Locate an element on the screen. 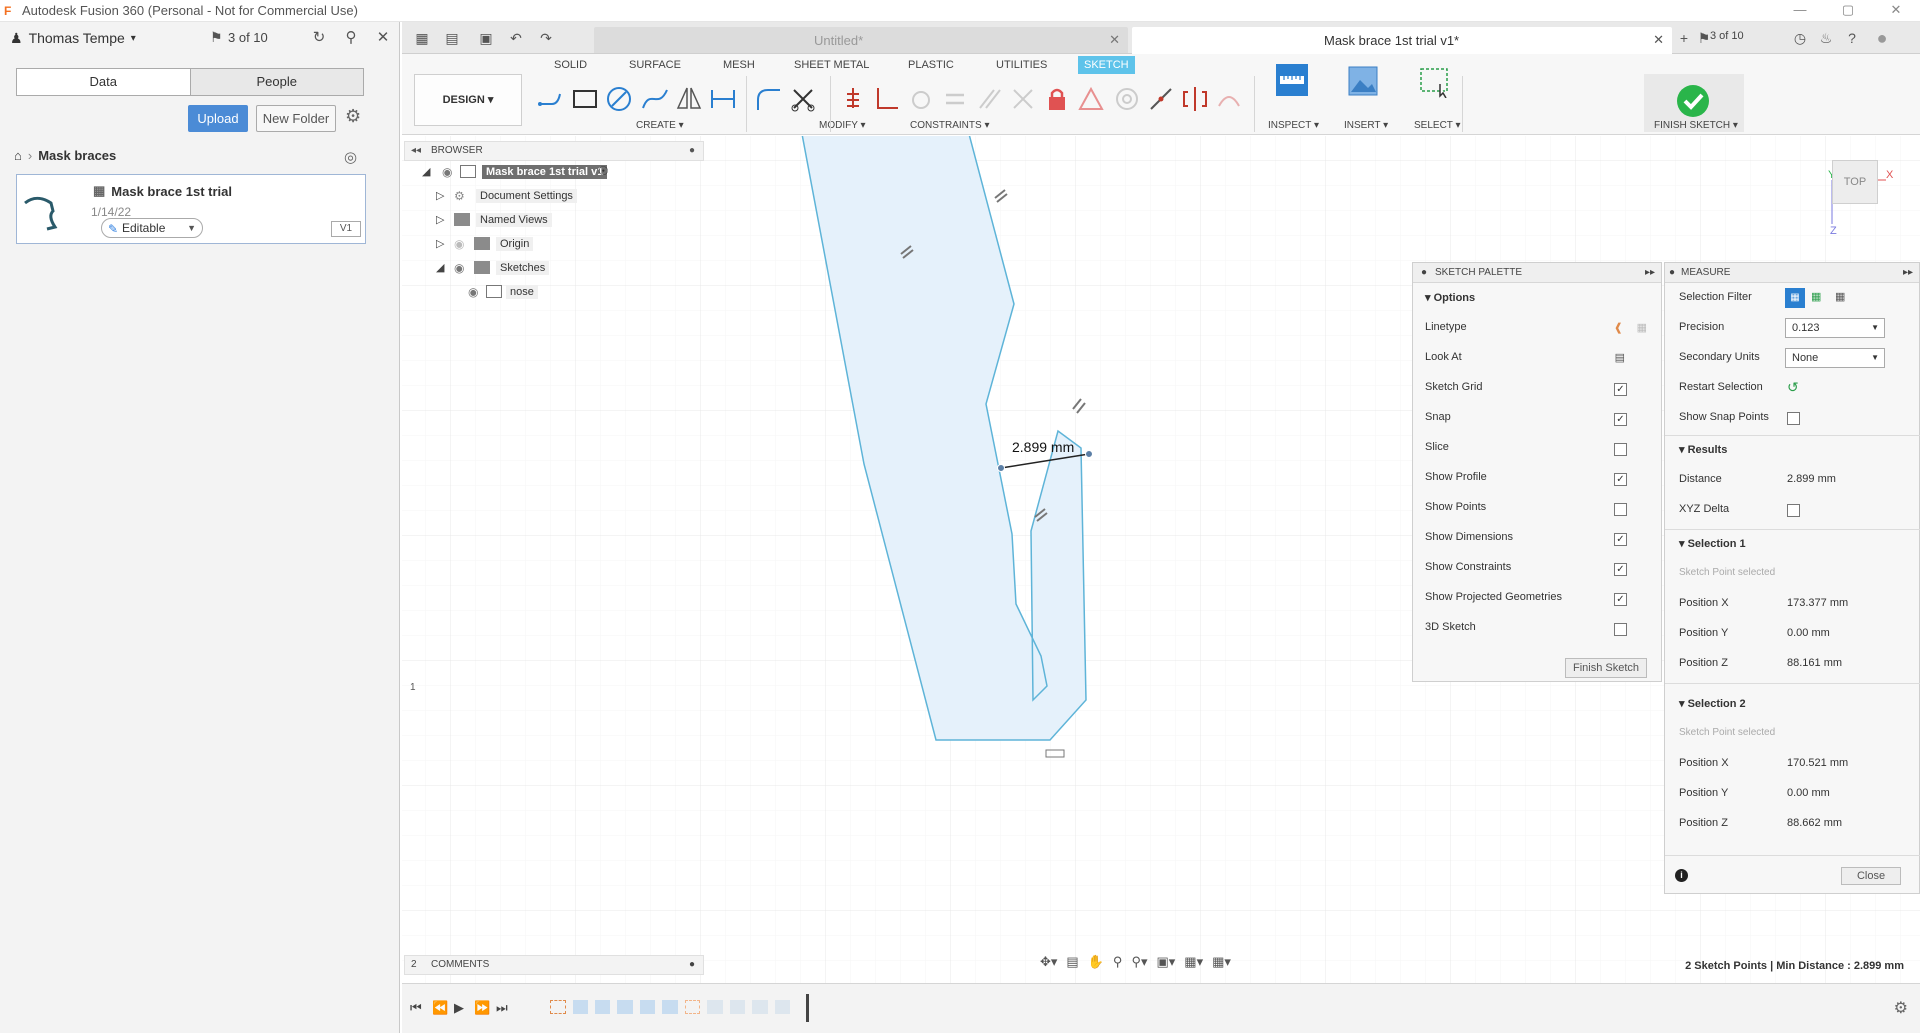 This screenshot has height=1033, width=1920. view-cube: TOP is located at coordinates (1855, 182).